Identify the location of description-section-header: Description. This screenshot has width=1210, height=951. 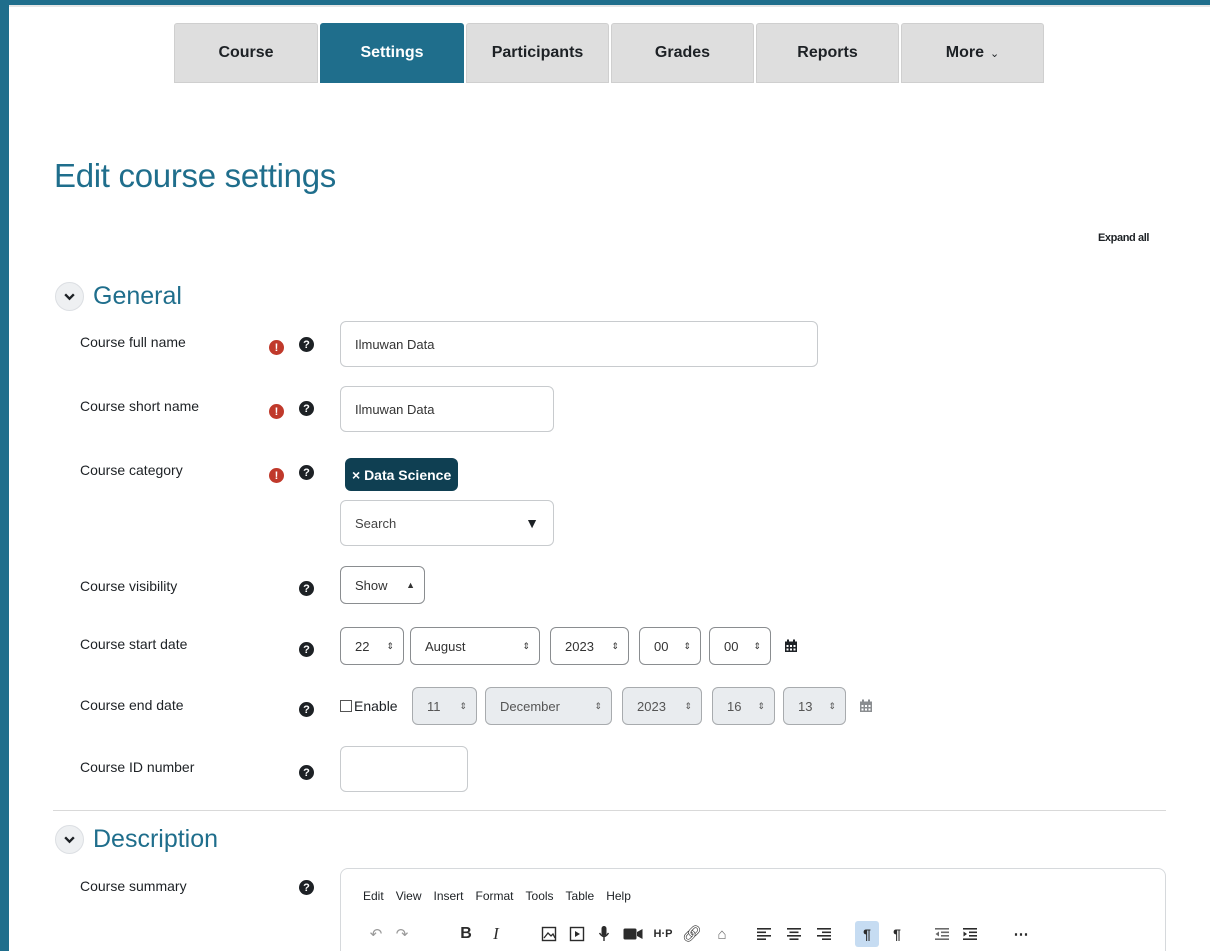
(136, 839).